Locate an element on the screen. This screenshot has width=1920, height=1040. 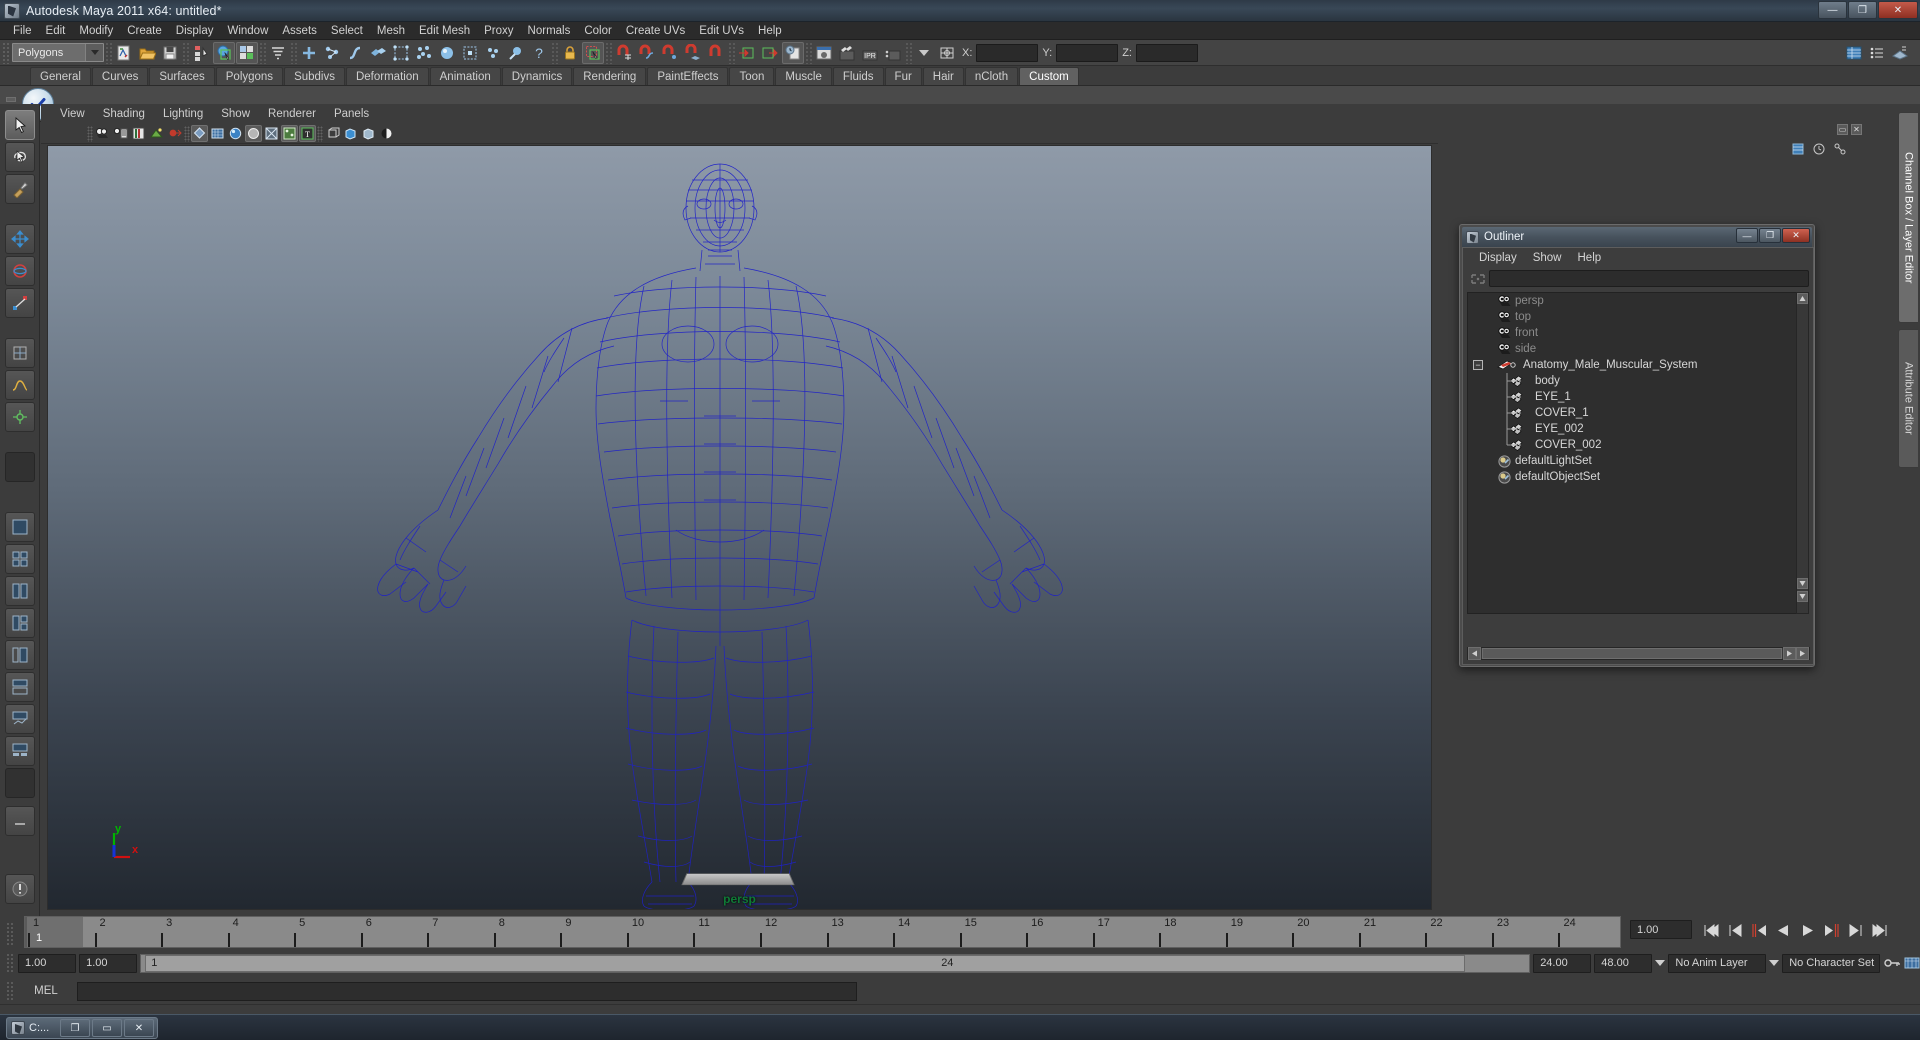
transform-field-mode-icon is located at coordinates (947, 53).